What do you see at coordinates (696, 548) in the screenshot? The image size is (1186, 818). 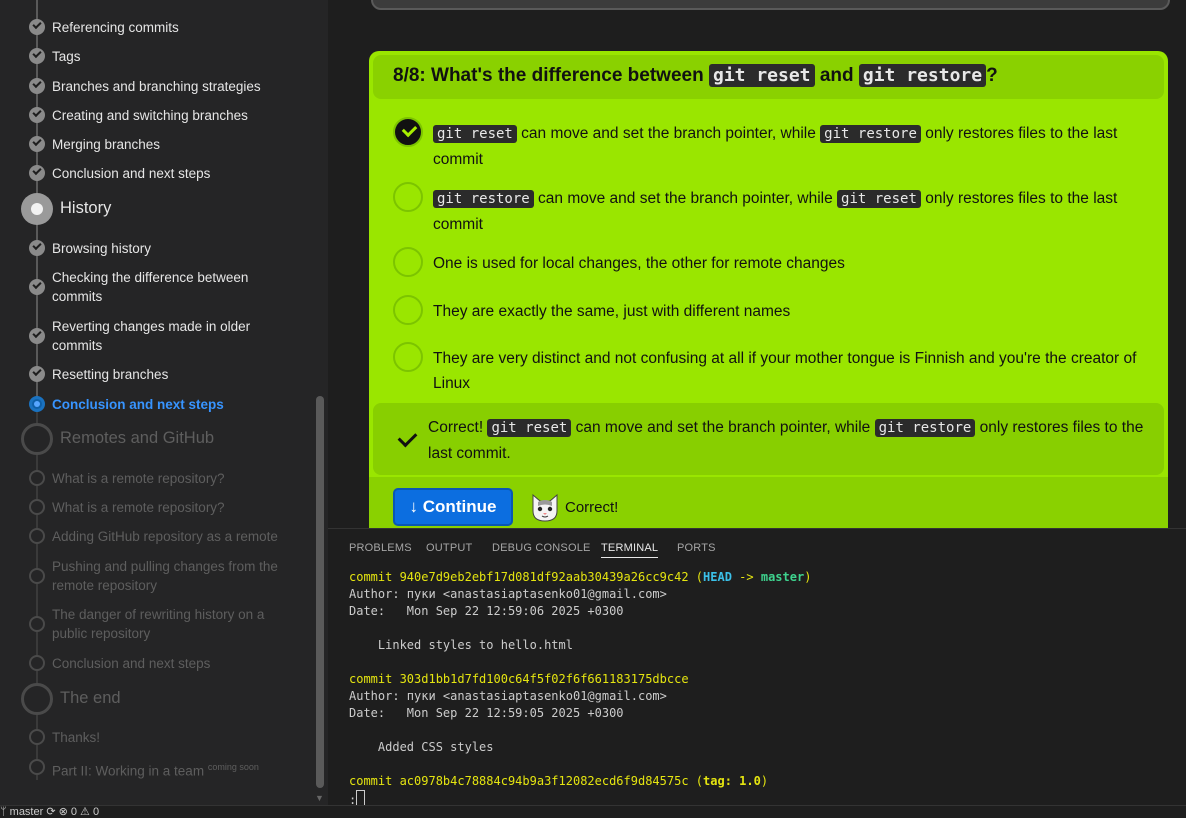 I see `tab-ports: PORTS` at bounding box center [696, 548].